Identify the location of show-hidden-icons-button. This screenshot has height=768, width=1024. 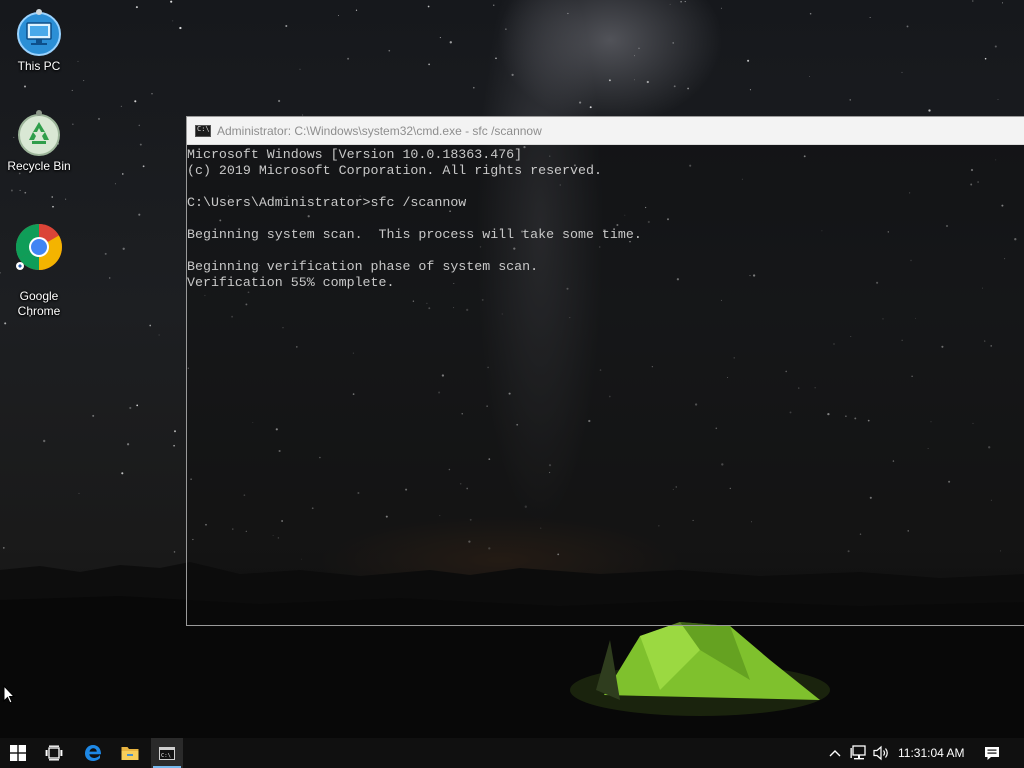
(835, 753).